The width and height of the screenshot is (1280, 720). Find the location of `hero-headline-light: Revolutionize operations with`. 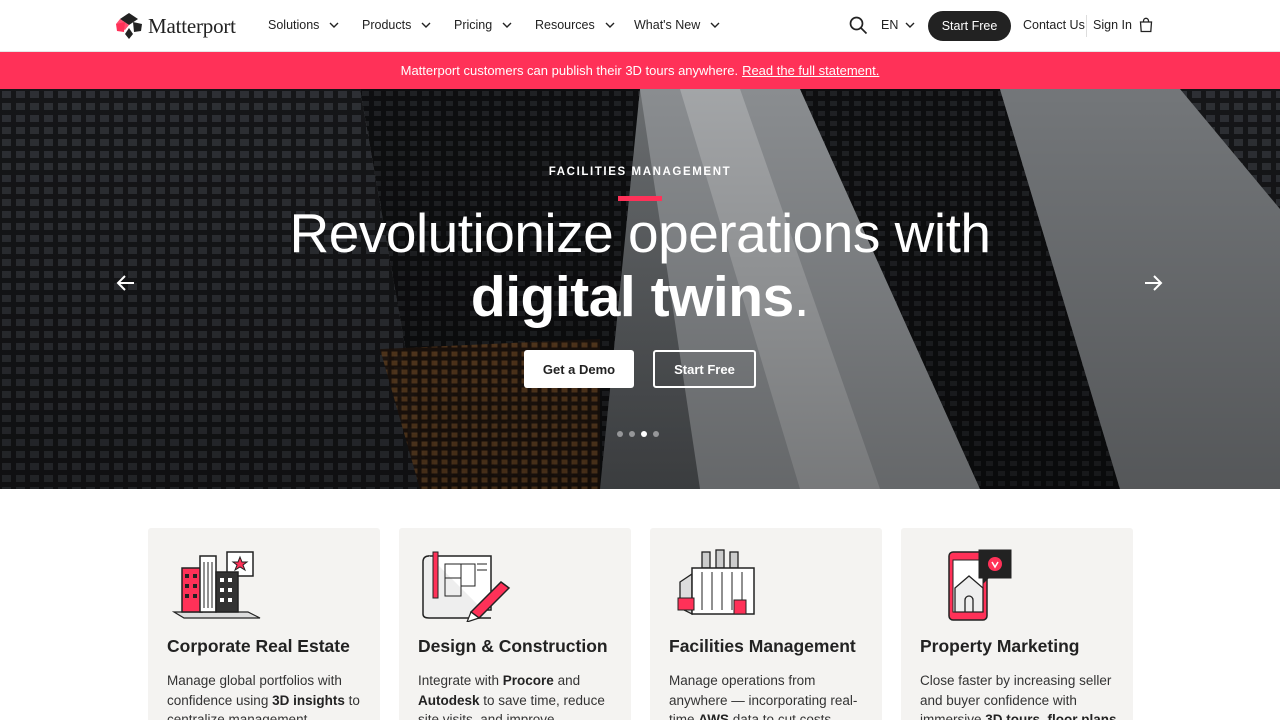

hero-headline-light: Revolutionize operations with is located at coordinates (640, 233).